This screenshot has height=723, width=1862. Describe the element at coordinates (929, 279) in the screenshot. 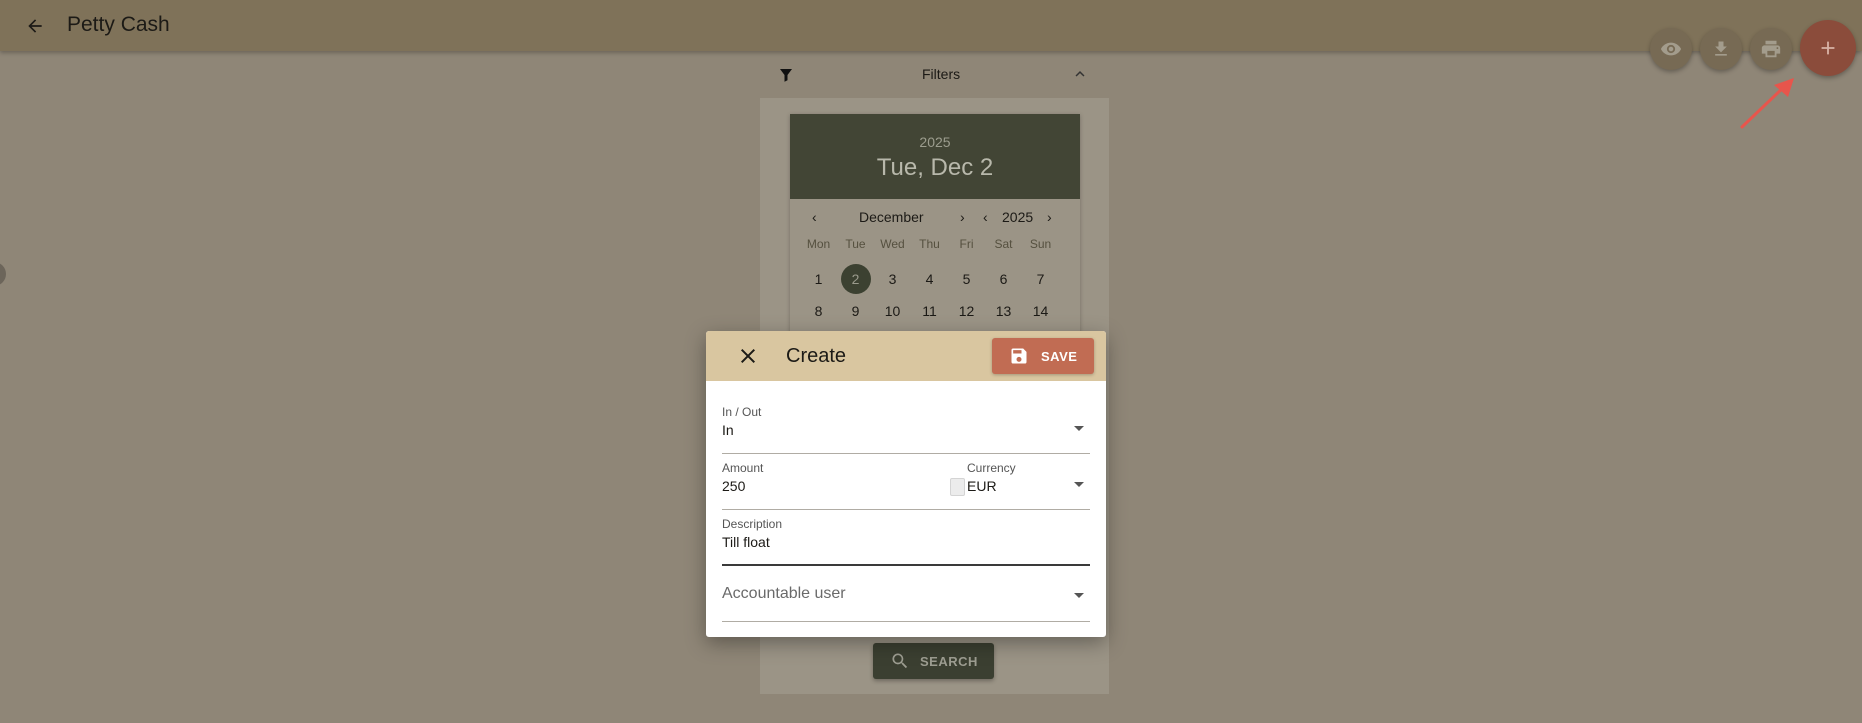

I see `day-cell: 4` at that location.